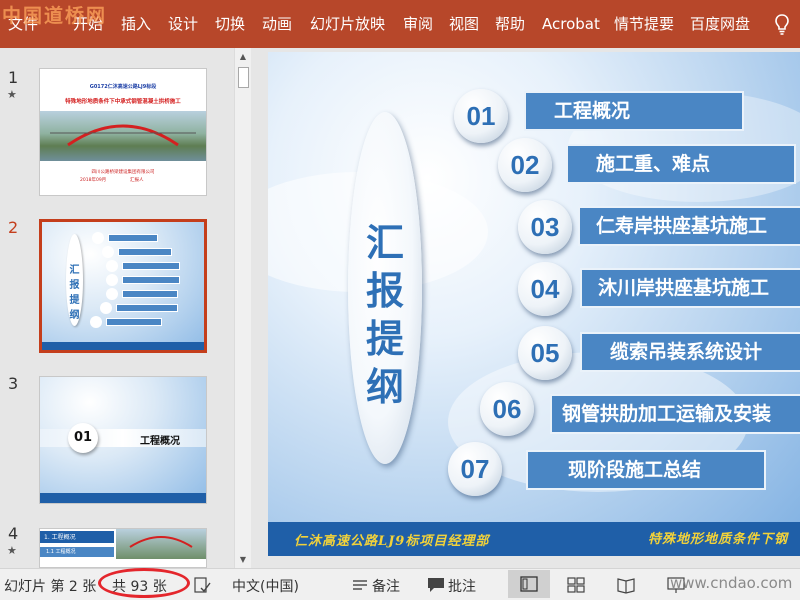 The height and width of the screenshot is (600, 800). Describe the element at coordinates (545, 289) in the screenshot. I see `outline-item-number: 04` at that location.